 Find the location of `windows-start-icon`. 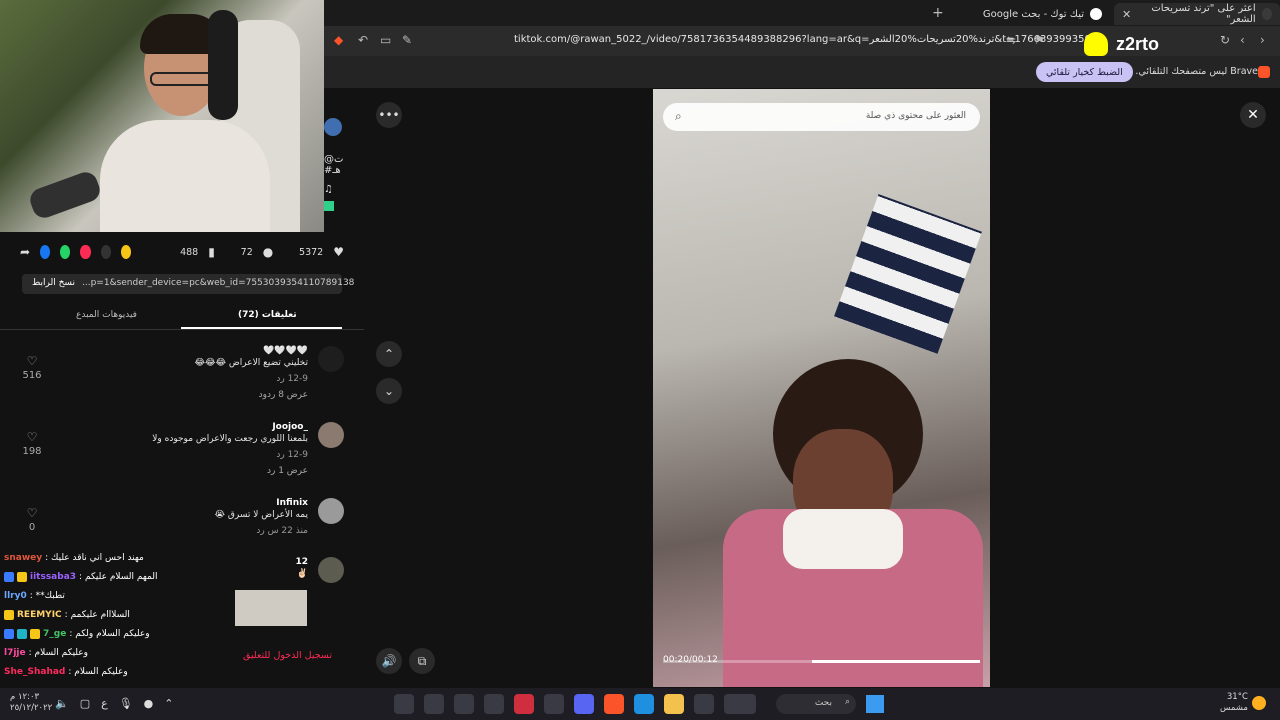

windows-start-icon is located at coordinates (875, 704).